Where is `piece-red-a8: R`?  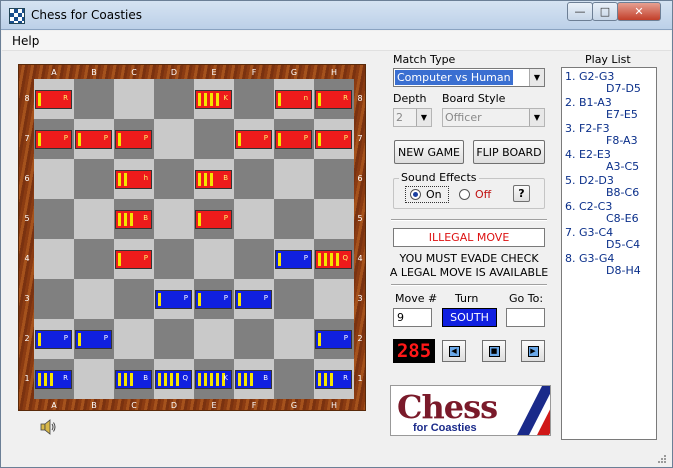
piece-red-a8: R is located at coordinates (53, 99).